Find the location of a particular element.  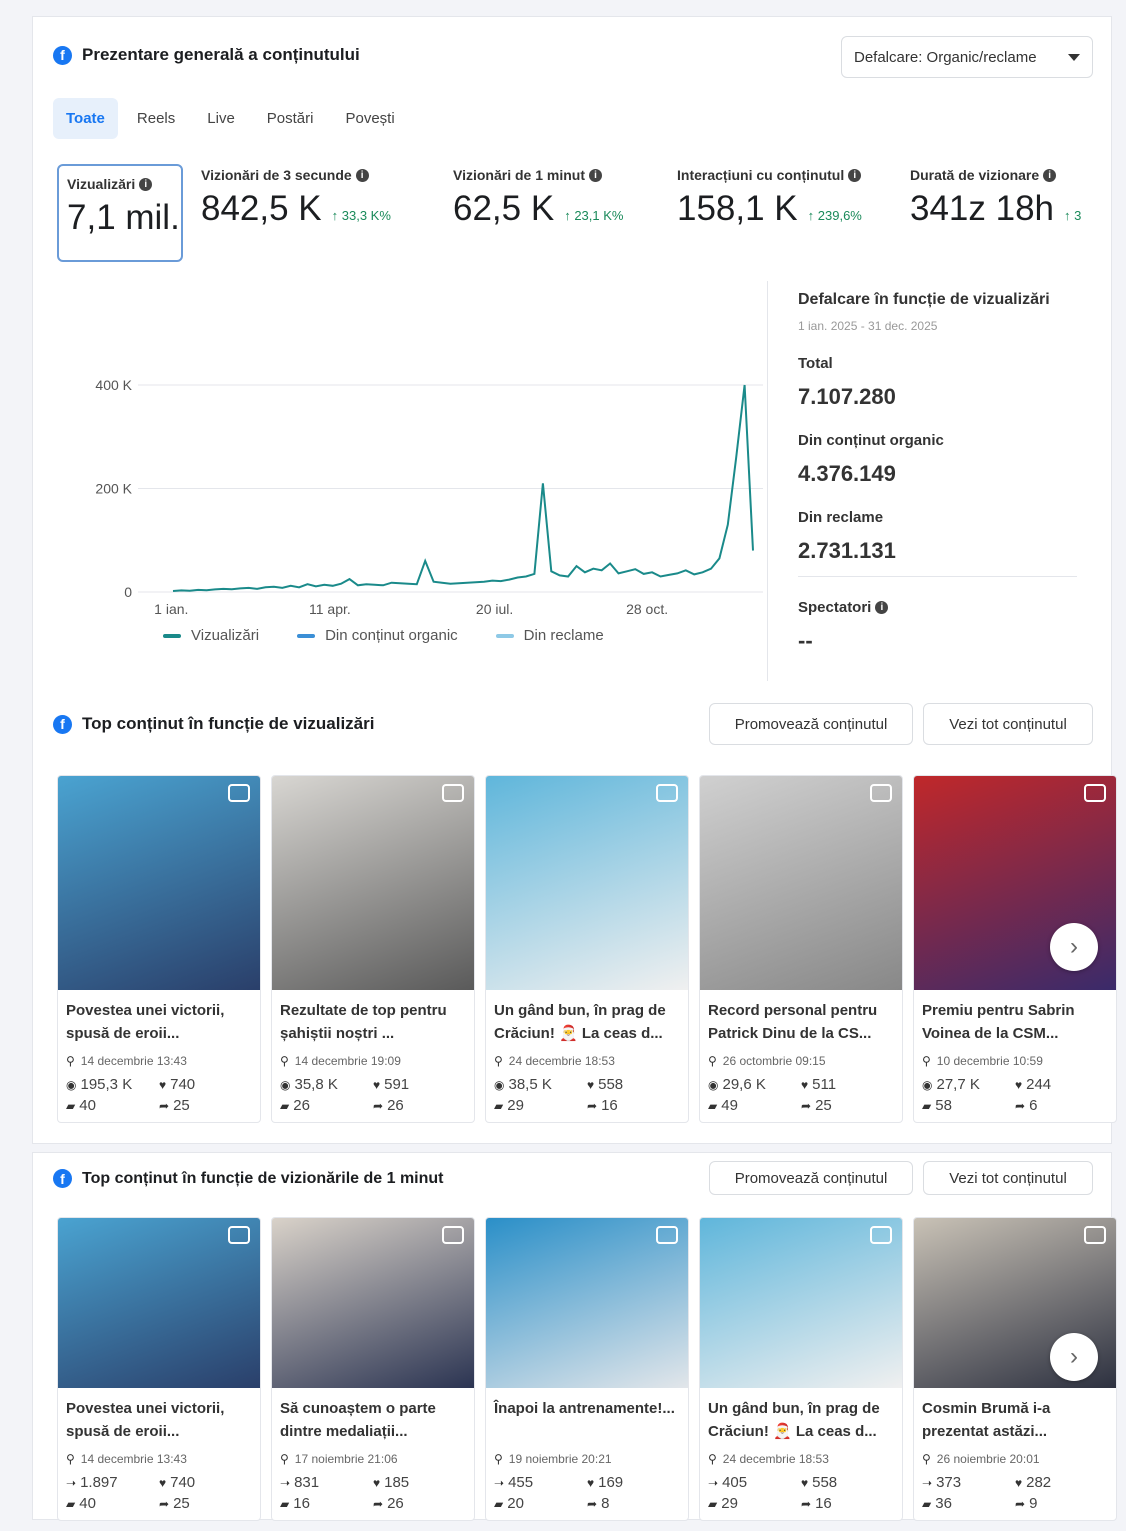

y-tick-label: 0 is located at coordinates (128, 592).